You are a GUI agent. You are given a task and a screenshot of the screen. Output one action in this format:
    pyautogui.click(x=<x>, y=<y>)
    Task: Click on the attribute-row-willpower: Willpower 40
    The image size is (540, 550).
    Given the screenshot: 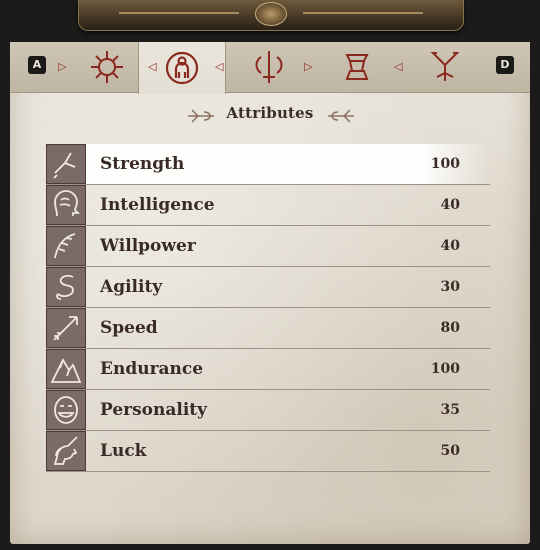 What is the action you would take?
    pyautogui.click(x=268, y=246)
    